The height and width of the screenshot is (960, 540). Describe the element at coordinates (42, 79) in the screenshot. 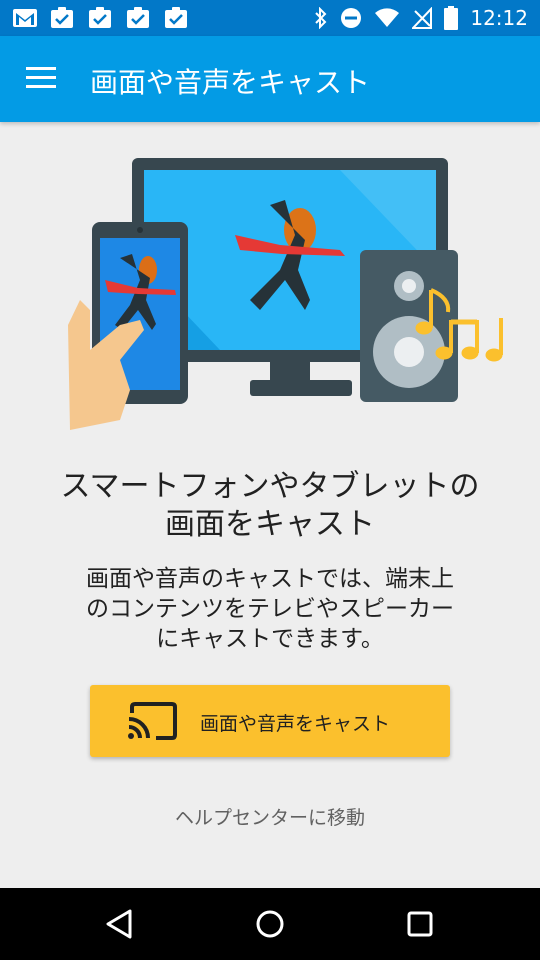

I see `hamburger-menu-icon` at that location.